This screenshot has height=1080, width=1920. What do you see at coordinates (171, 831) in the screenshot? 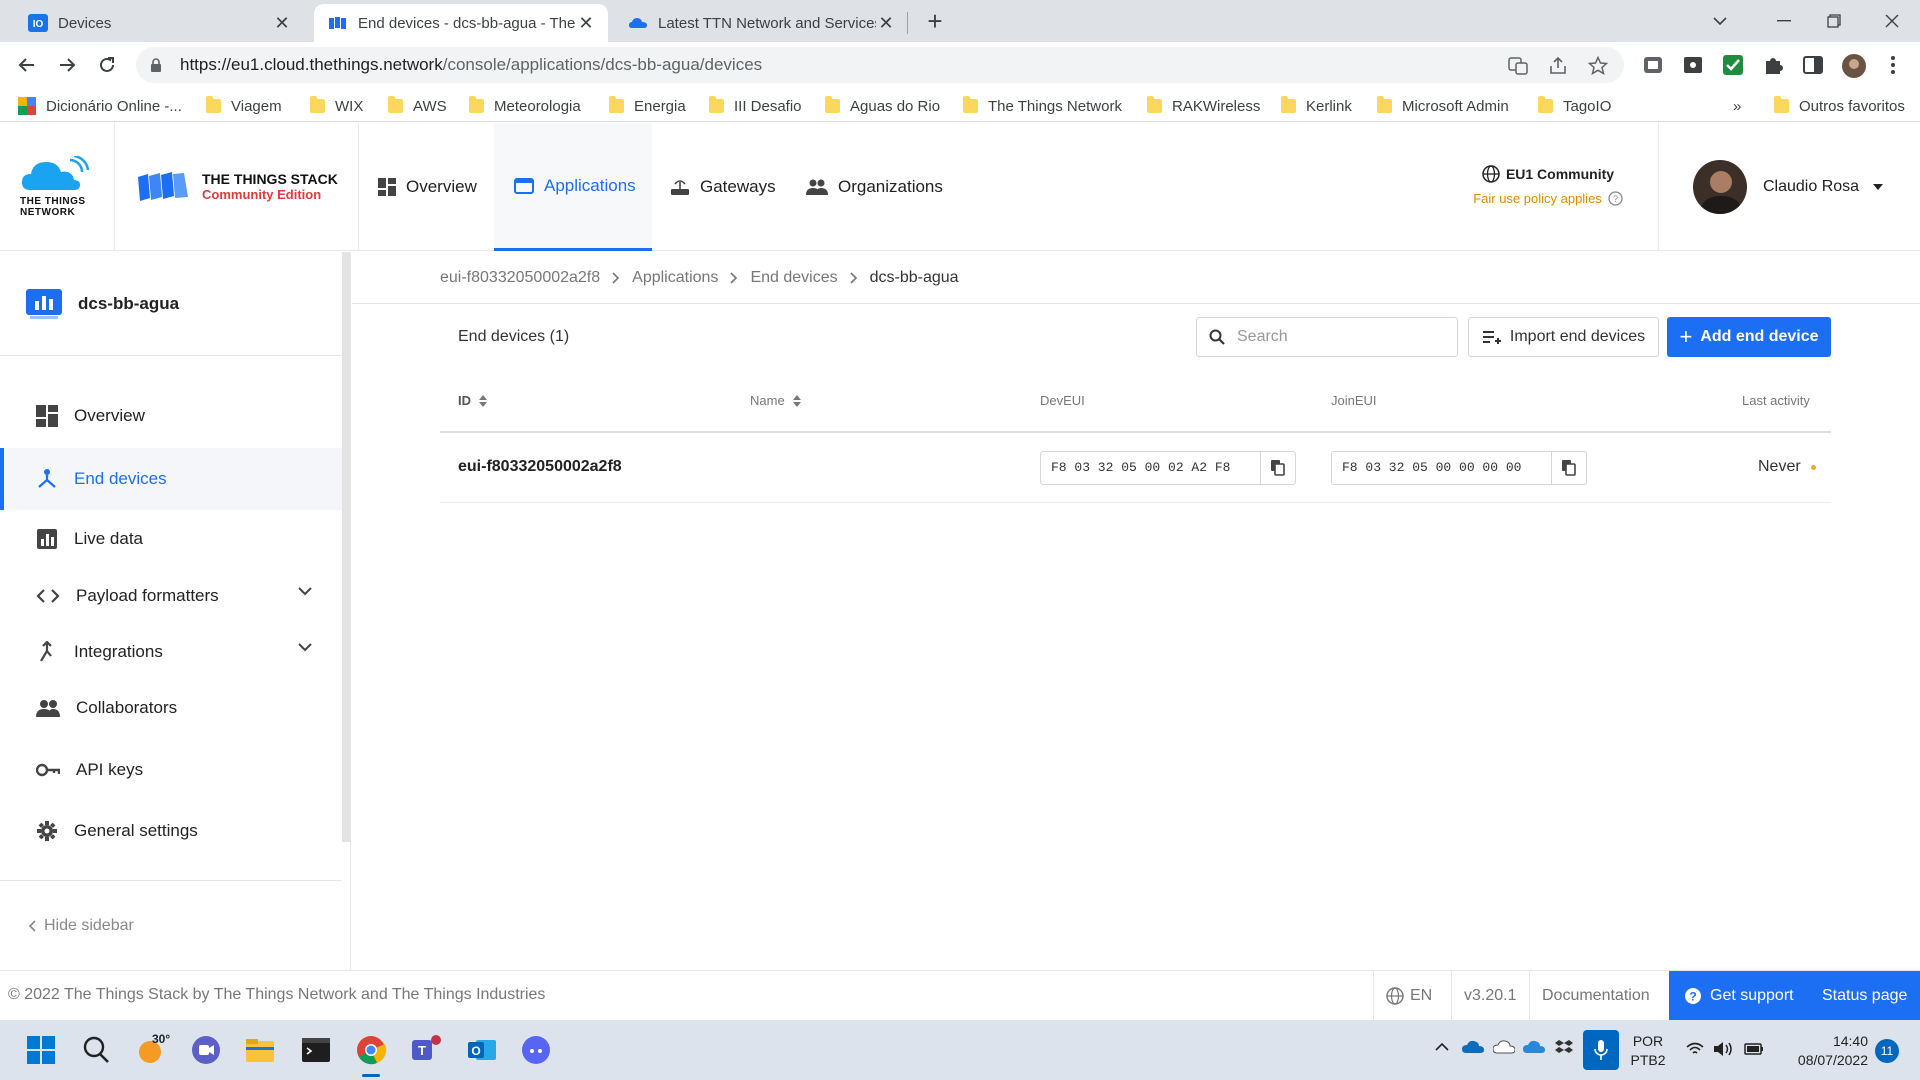
I see `sidebar-item-general-settings: General settings` at bounding box center [171, 831].